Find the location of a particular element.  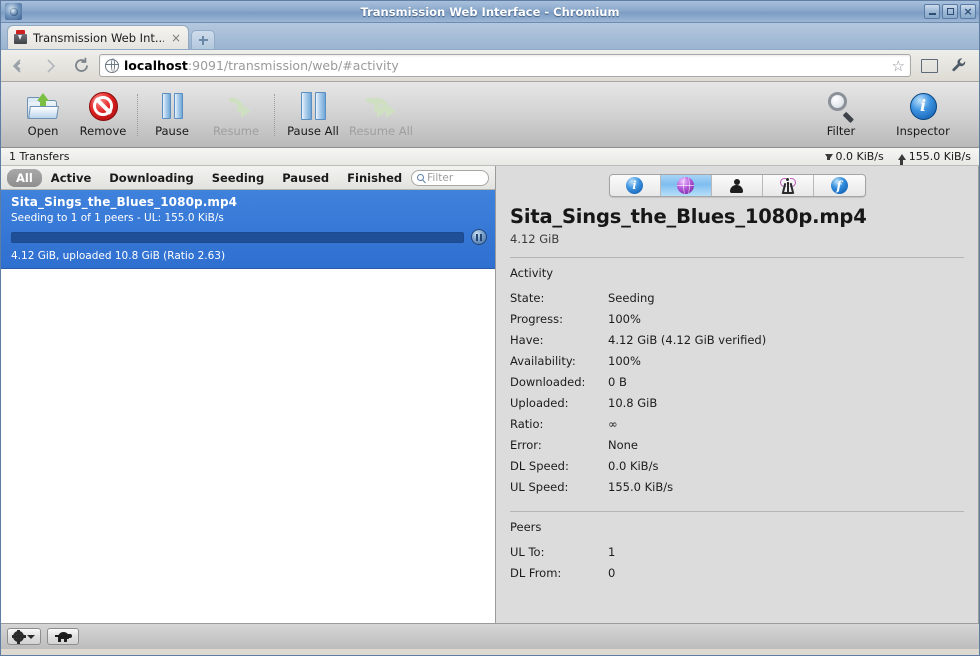

filter-tab-paused: Paused is located at coordinates (305, 178).